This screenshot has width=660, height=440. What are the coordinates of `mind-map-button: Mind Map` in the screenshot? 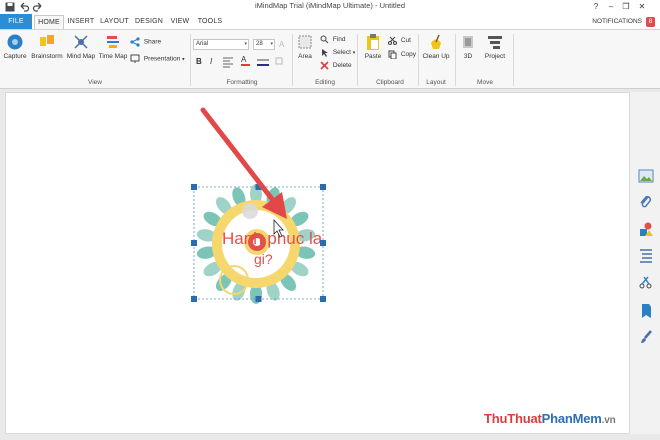 It's located at (81, 46).